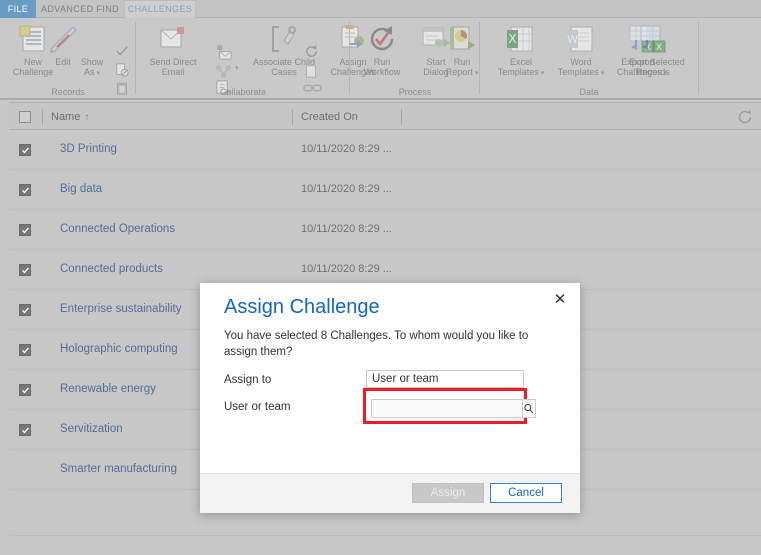  I want to click on dialog-title: Assign Challenge, so click(302, 307).